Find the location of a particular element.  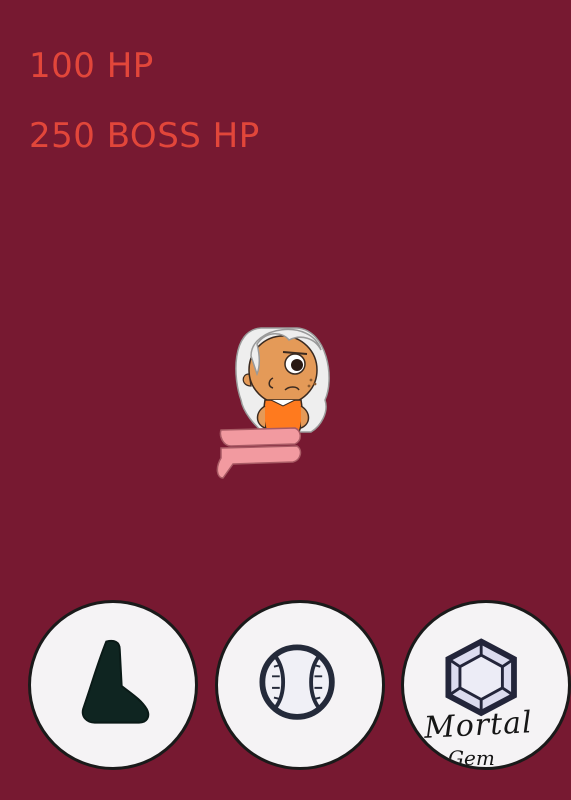

mortal-gem-button: Mortal Gem is located at coordinates (486, 685).